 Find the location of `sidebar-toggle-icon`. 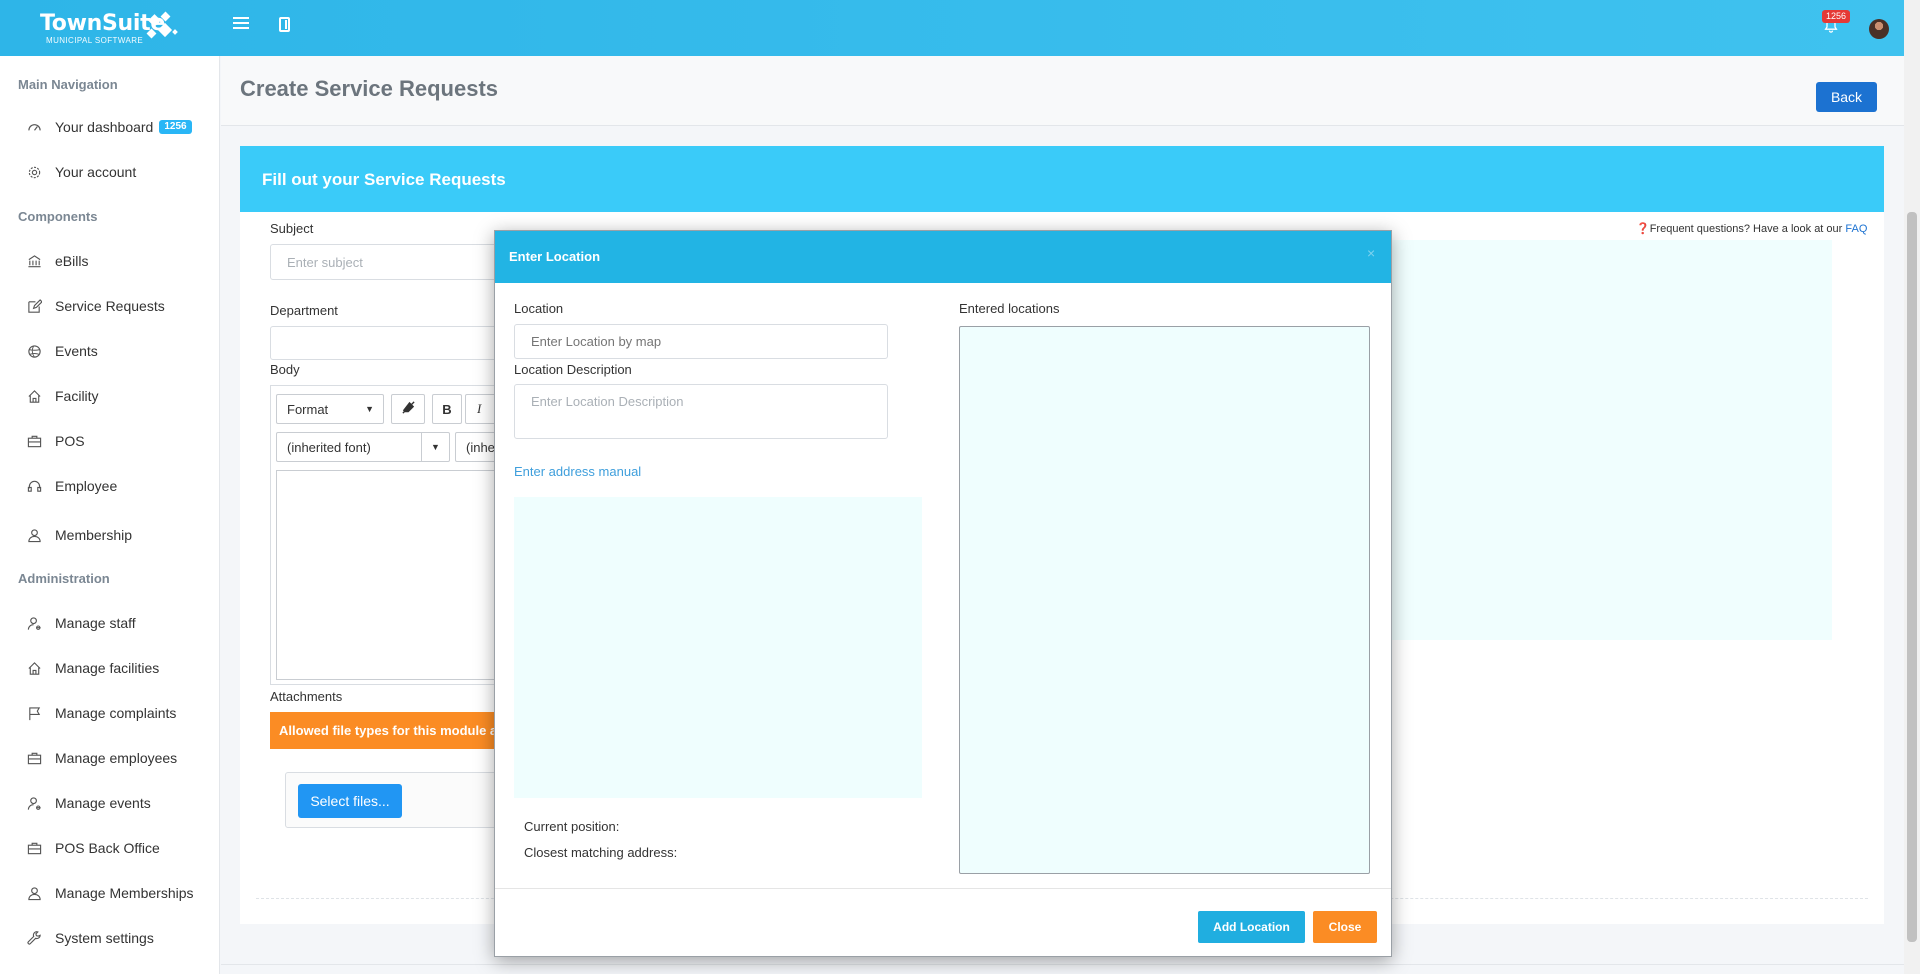

sidebar-toggle-icon is located at coordinates (284, 24).